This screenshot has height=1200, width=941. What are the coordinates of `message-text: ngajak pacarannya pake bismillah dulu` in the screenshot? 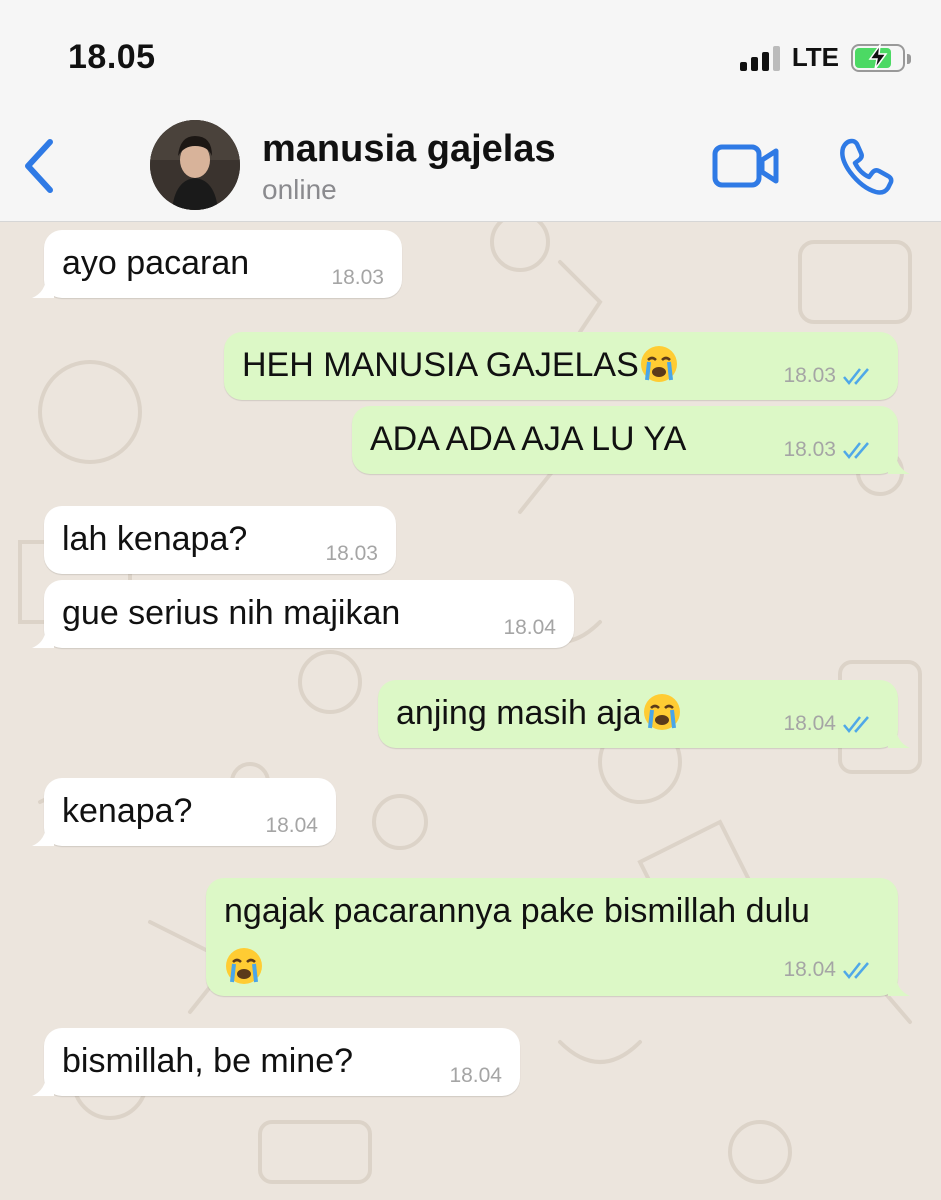 It's located at (517, 911).